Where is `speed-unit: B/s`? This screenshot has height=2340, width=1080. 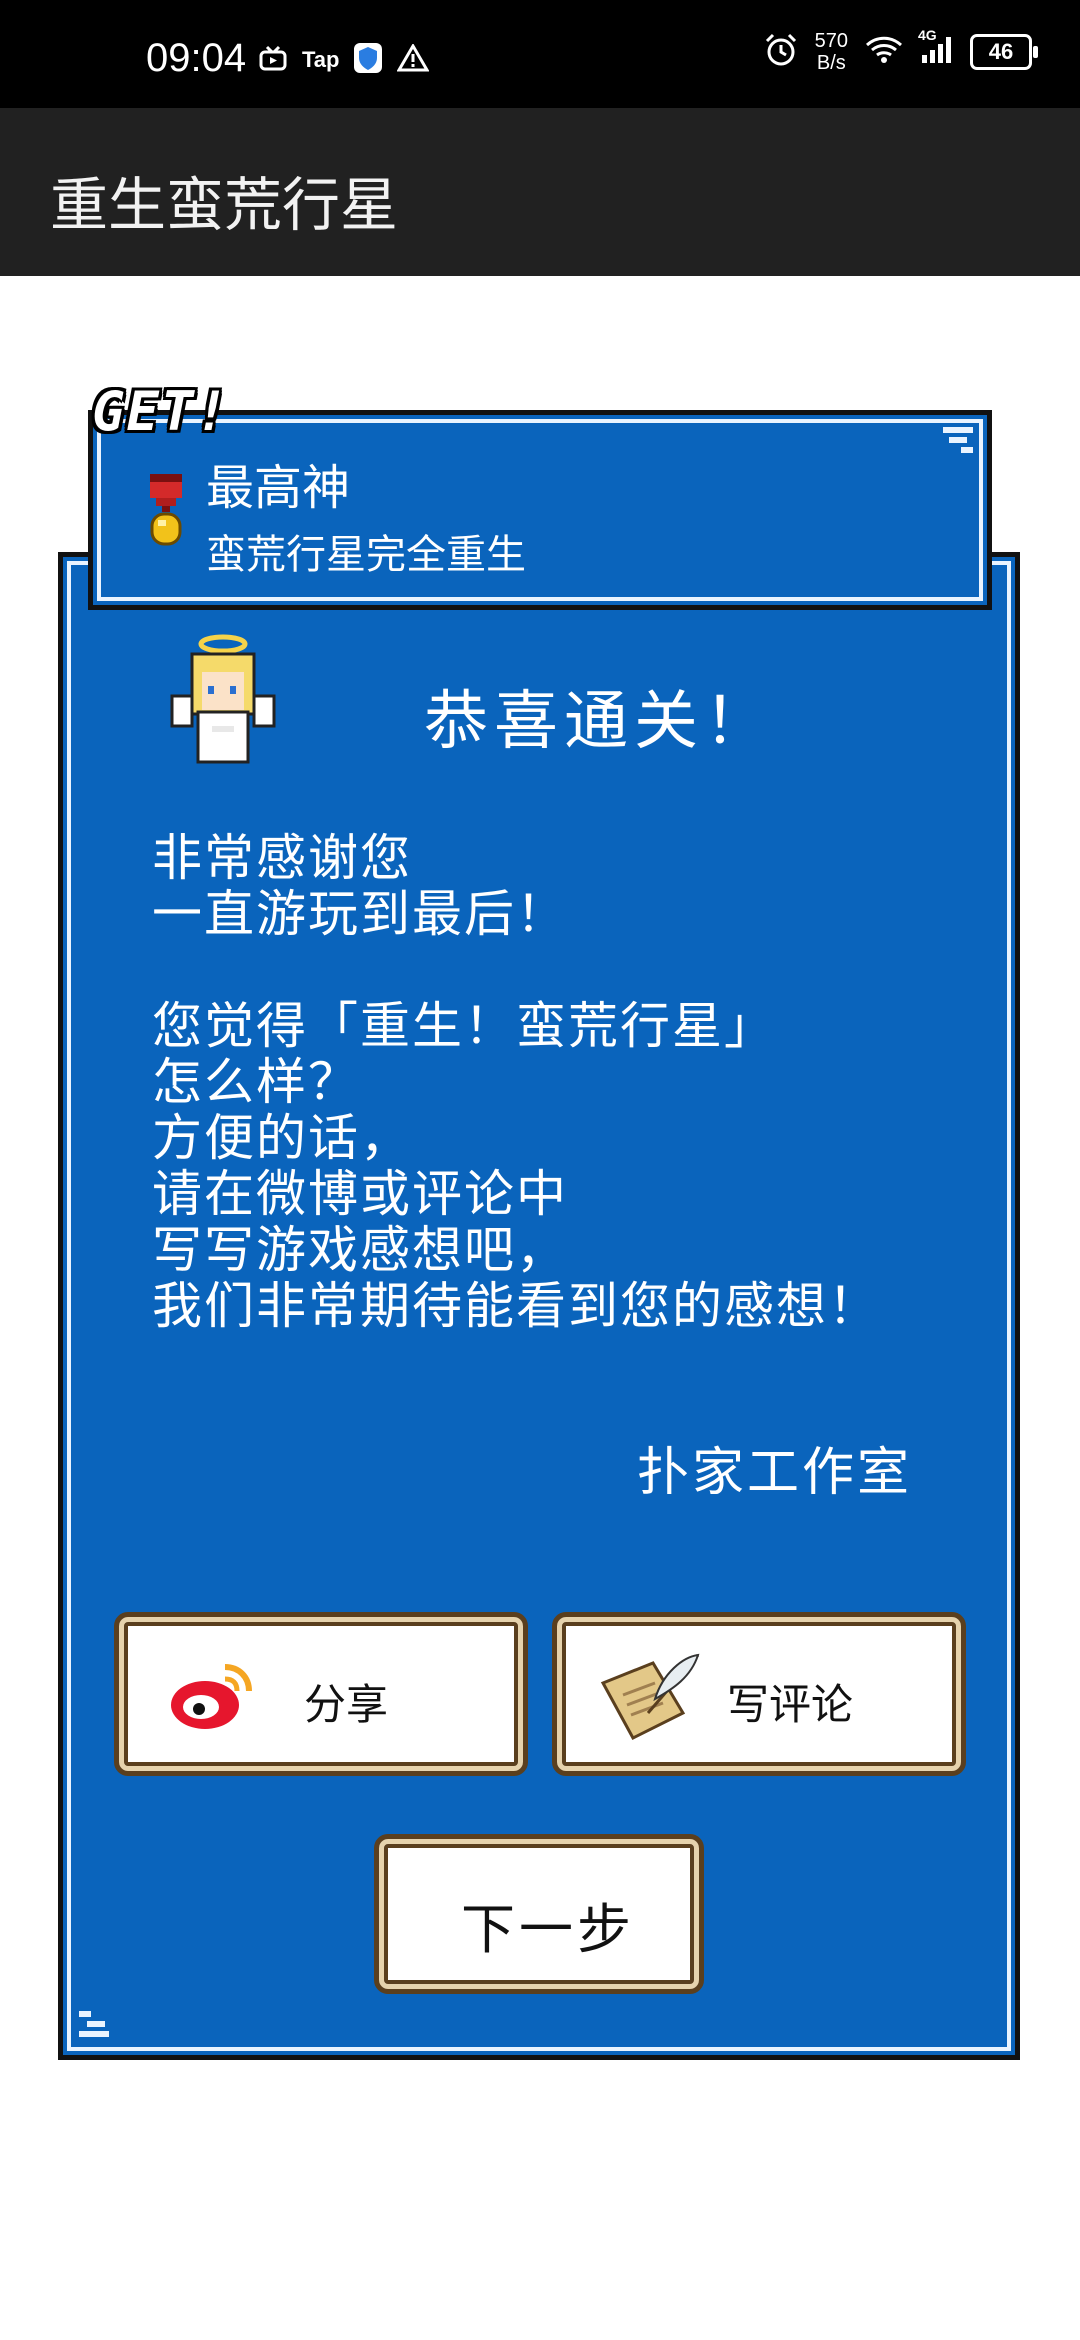 speed-unit: B/s is located at coordinates (831, 63).